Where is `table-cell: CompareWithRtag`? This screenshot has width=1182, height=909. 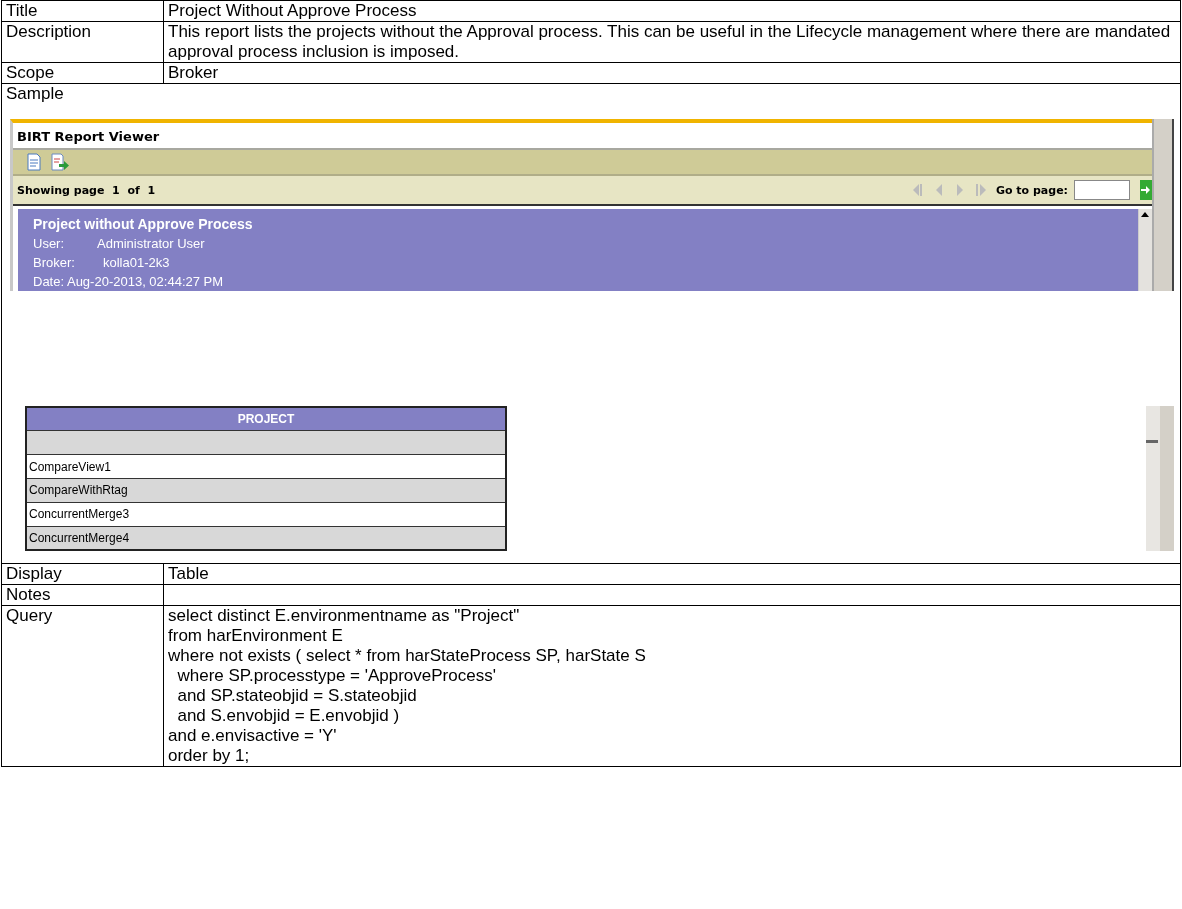
table-cell: CompareWithRtag is located at coordinates (266, 490).